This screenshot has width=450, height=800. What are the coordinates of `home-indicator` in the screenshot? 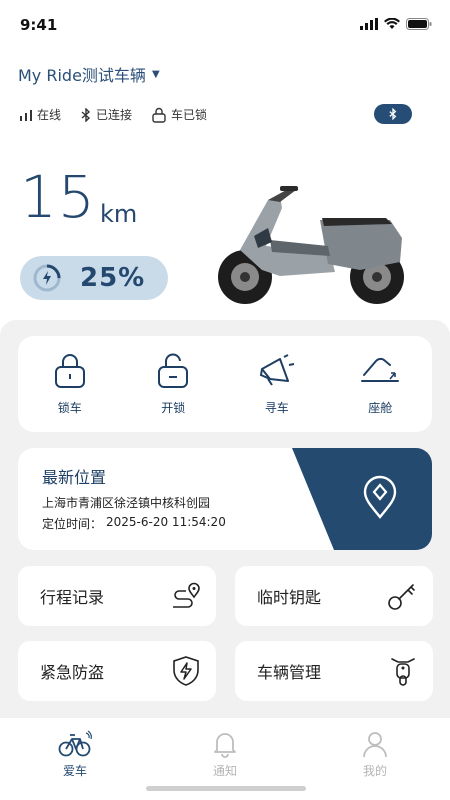 It's located at (226, 788).